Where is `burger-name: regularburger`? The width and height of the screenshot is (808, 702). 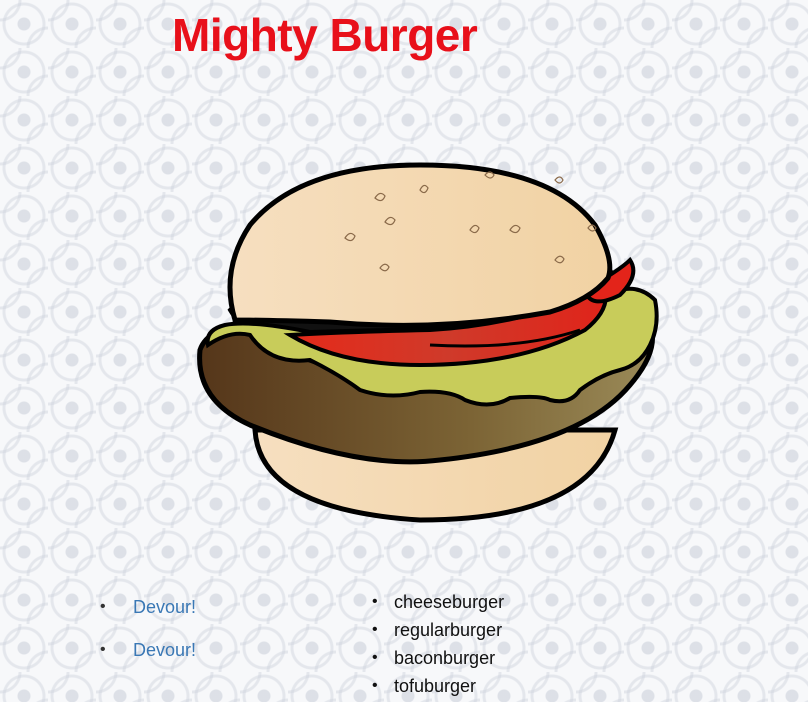 burger-name: regularburger is located at coordinates (448, 630).